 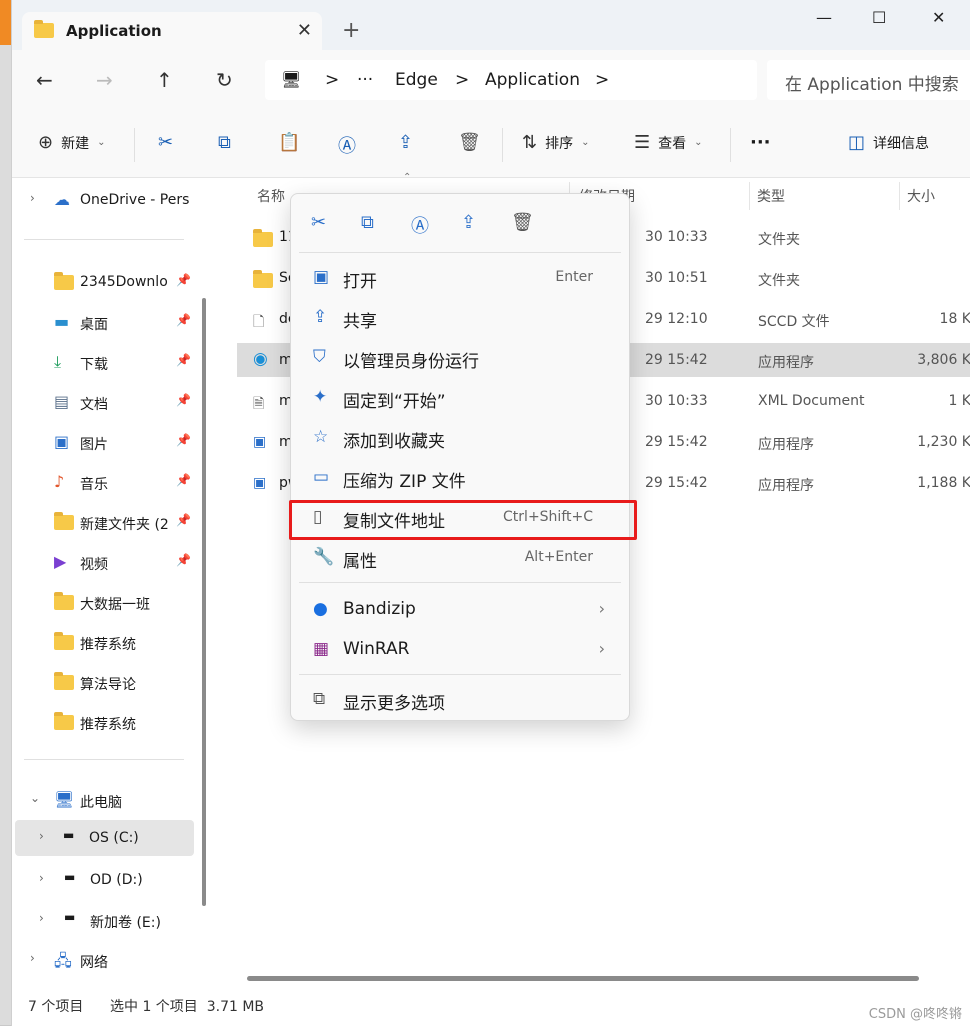 I want to click on menu-item-open: ▣ 打开 Enter, so click(x=460, y=277).